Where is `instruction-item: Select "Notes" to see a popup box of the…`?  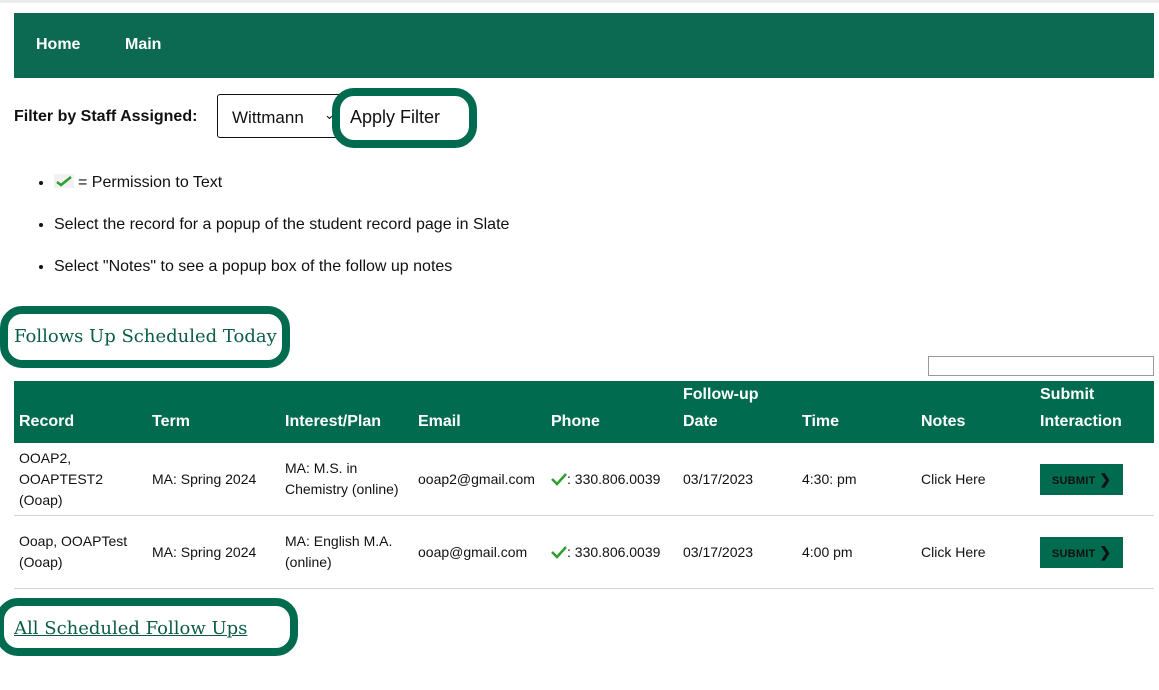
instruction-item: Select "Notes" to see a popup box of the… is located at coordinates (281, 267).